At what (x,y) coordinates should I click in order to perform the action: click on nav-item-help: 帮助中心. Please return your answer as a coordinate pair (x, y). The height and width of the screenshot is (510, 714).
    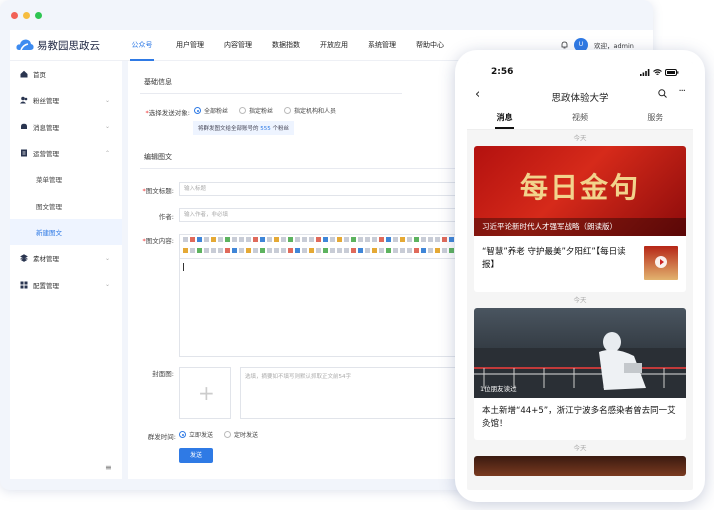
    Looking at the image, I should click on (430, 45).